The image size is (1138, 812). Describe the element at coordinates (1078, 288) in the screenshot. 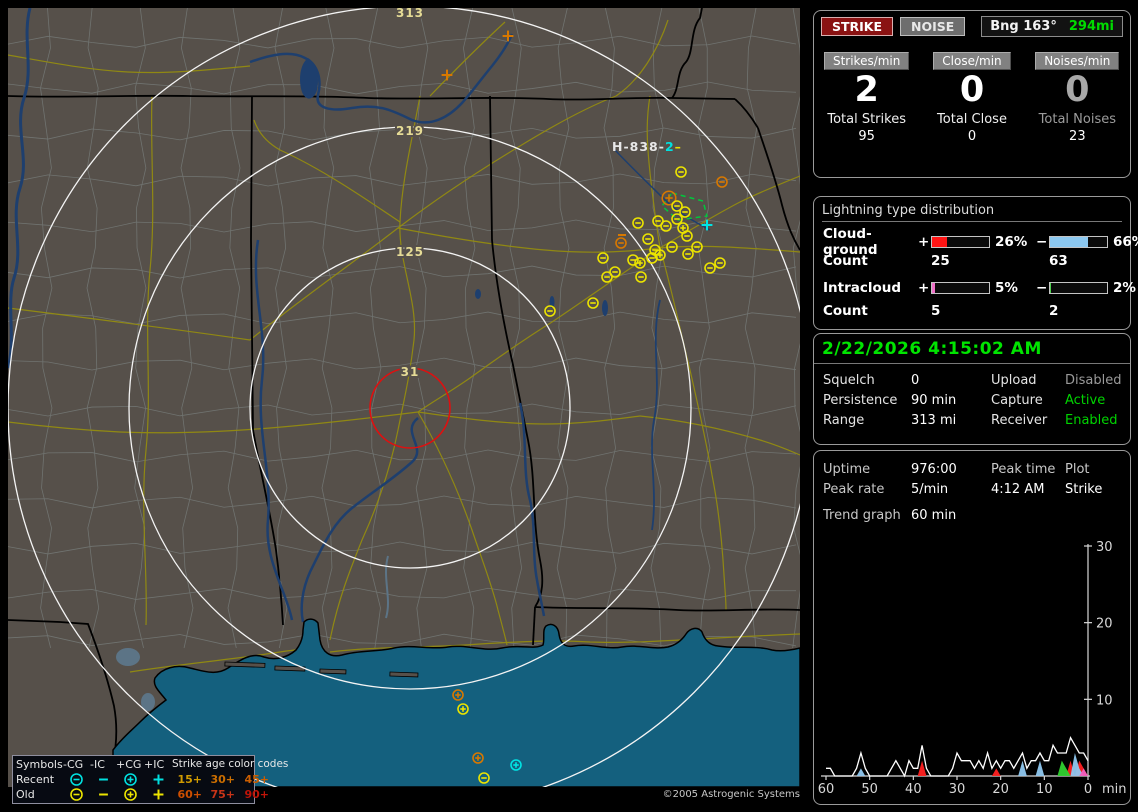

I see `ic-minus-bar` at that location.